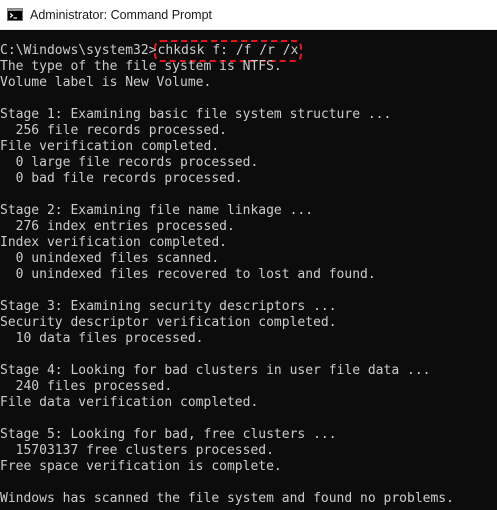 The width and height of the screenshot is (497, 510). What do you see at coordinates (110, 258) in the screenshot?
I see `console-output-line: 0 unindexed files scanned.` at bounding box center [110, 258].